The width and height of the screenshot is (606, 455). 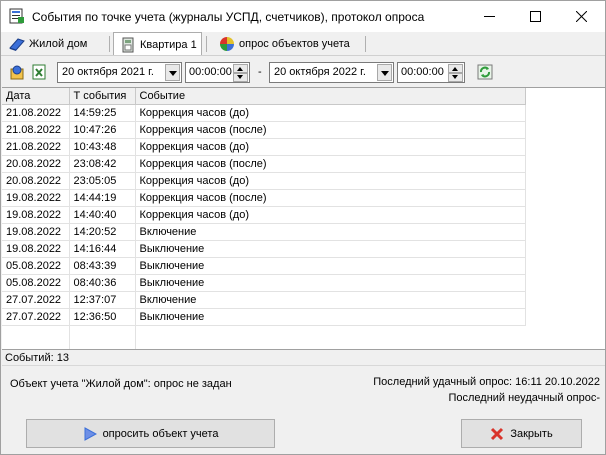 I want to click on table-row: 21.08.2022 10:43:48 Коррекция часов (до), so click(x=303, y=147).